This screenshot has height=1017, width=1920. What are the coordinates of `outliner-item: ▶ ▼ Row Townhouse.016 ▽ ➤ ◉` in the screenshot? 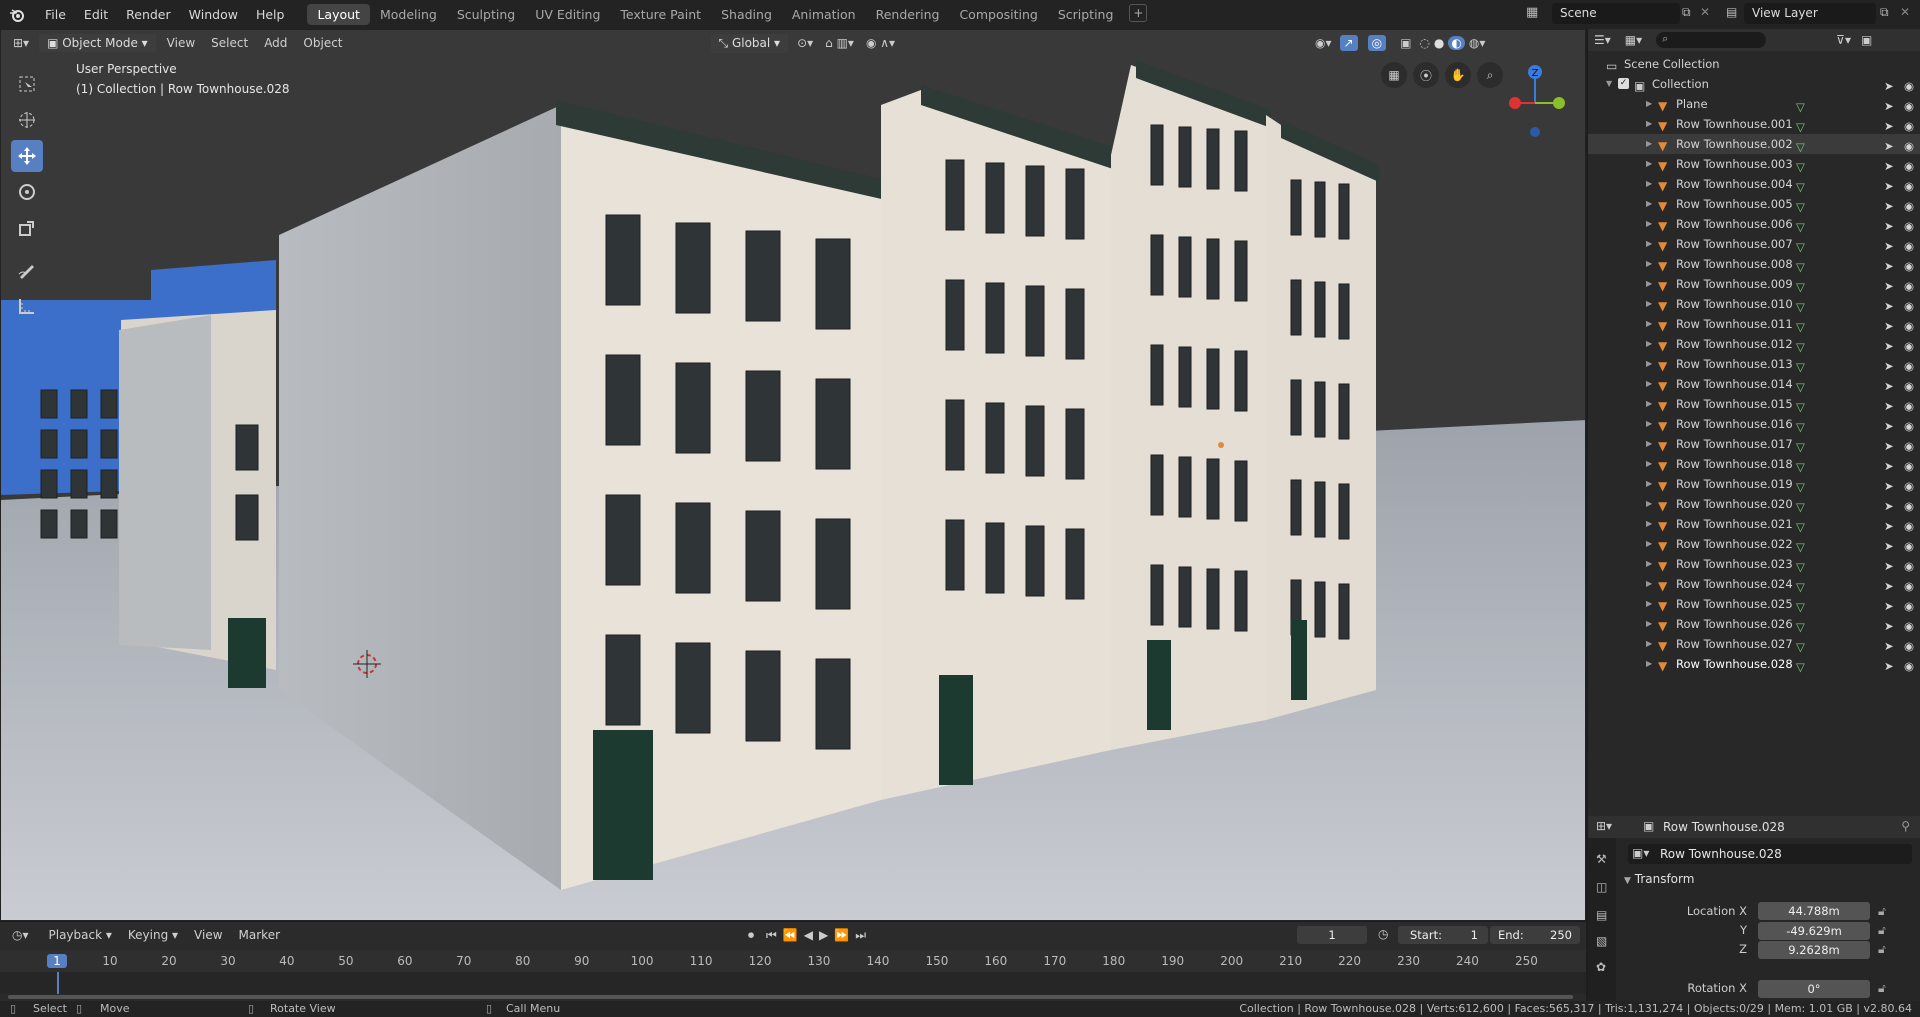 It's located at (1754, 424).